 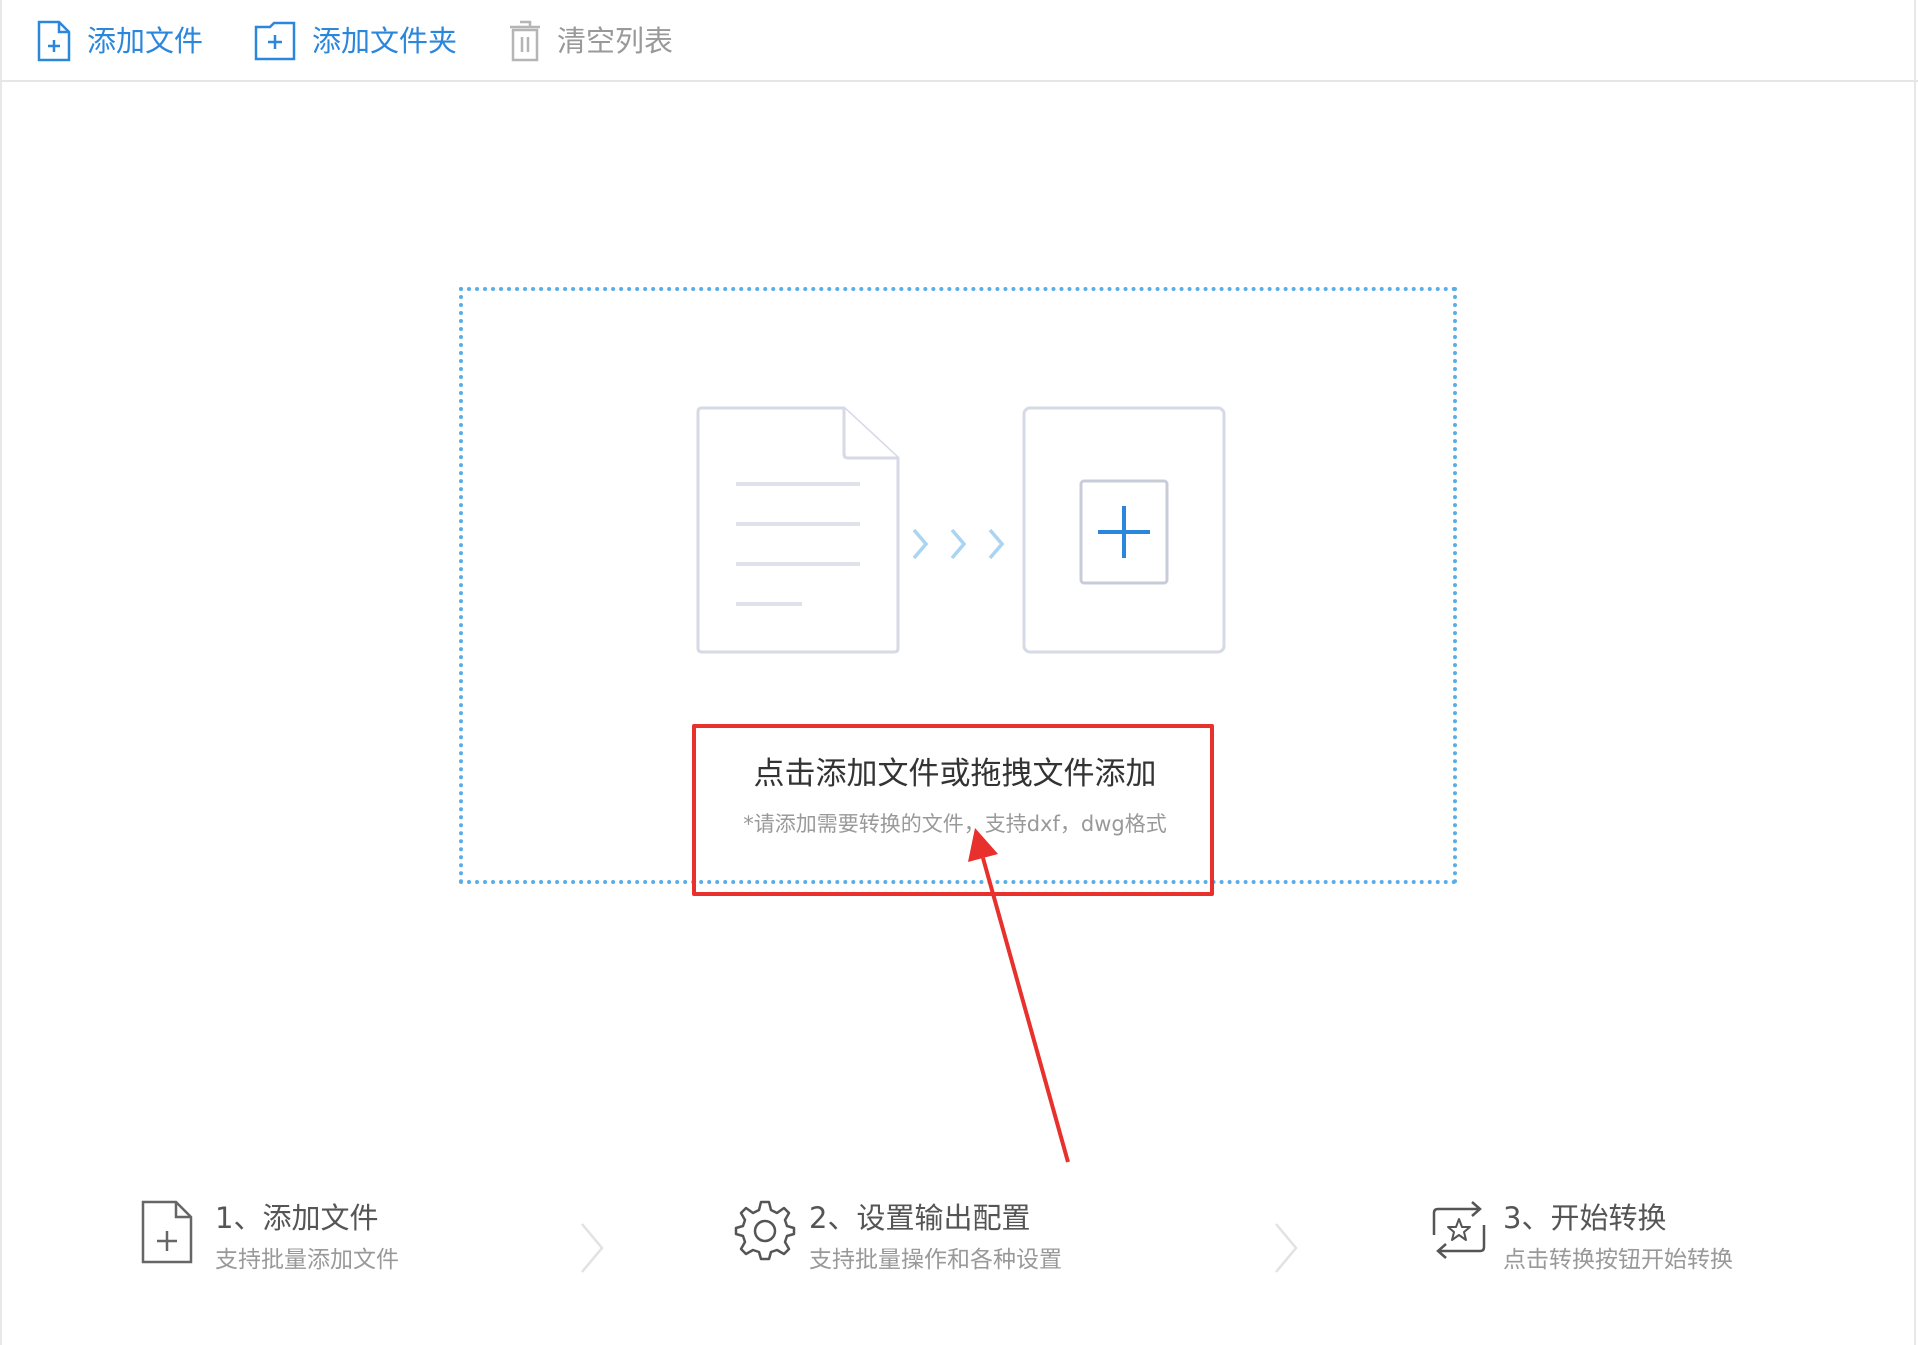 I want to click on add-file-button: 添加文件, so click(x=120, y=41).